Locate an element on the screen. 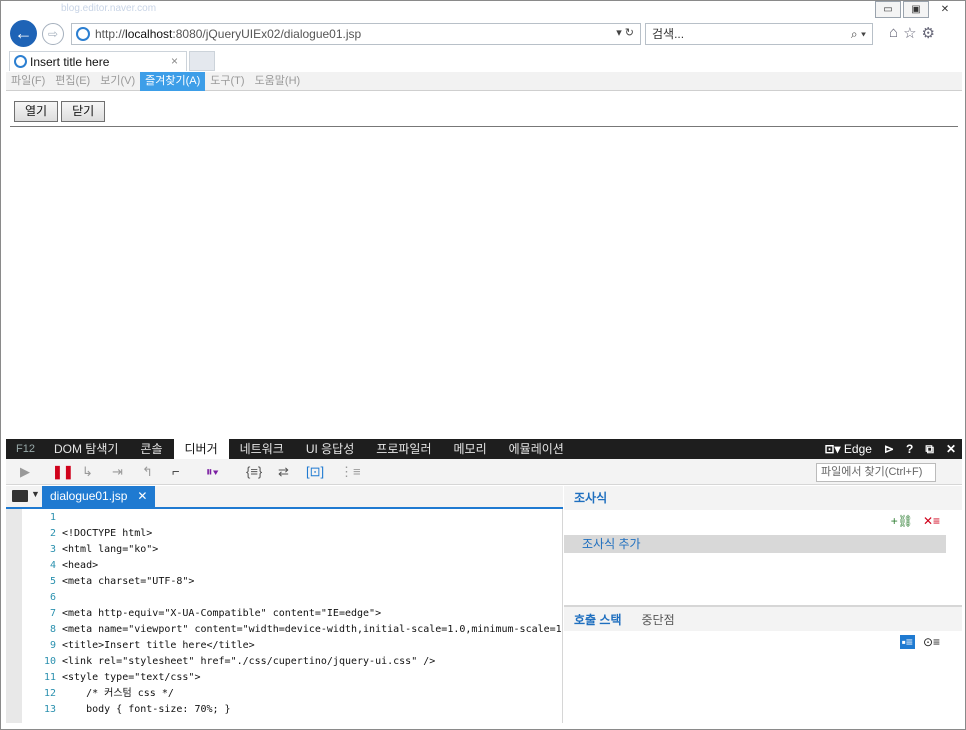 The width and height of the screenshot is (966, 730). code-line: 6 is located at coordinates (43, 598).